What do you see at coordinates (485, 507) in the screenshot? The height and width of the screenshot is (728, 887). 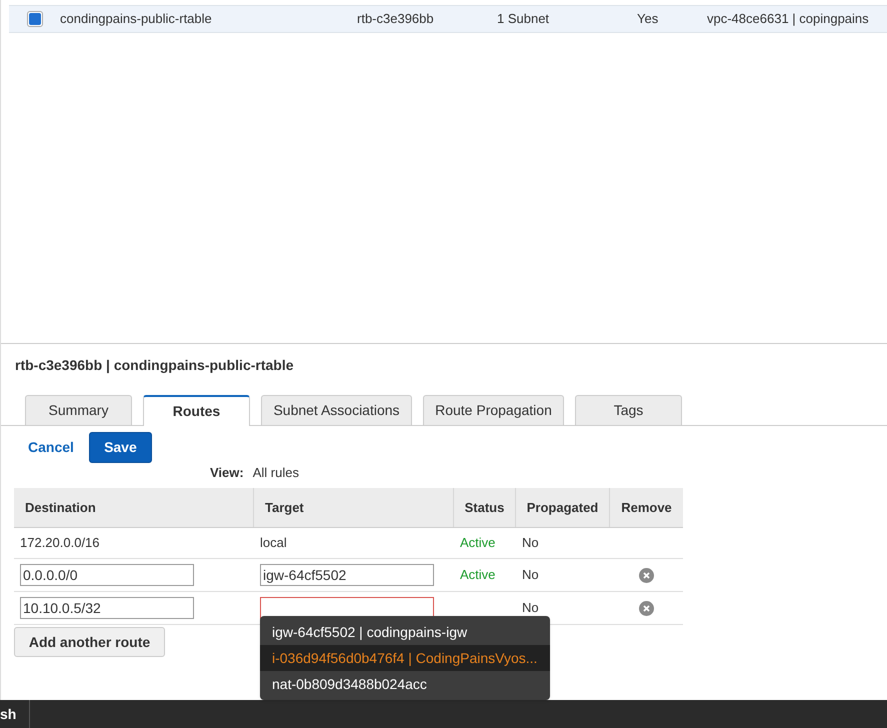 I see `column-header: Status` at bounding box center [485, 507].